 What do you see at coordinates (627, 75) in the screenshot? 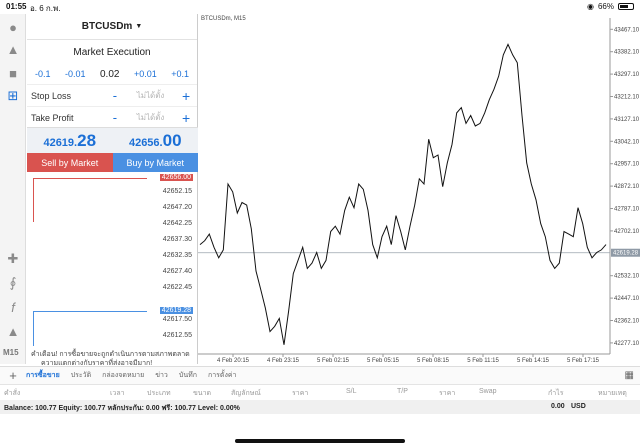
I see `price-tick-label: 43297.10` at bounding box center [627, 75].